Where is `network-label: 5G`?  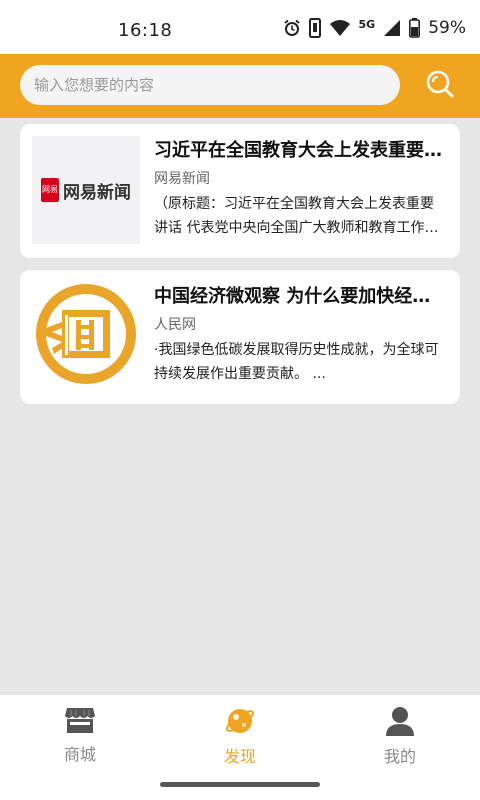 network-label: 5G is located at coordinates (367, 24).